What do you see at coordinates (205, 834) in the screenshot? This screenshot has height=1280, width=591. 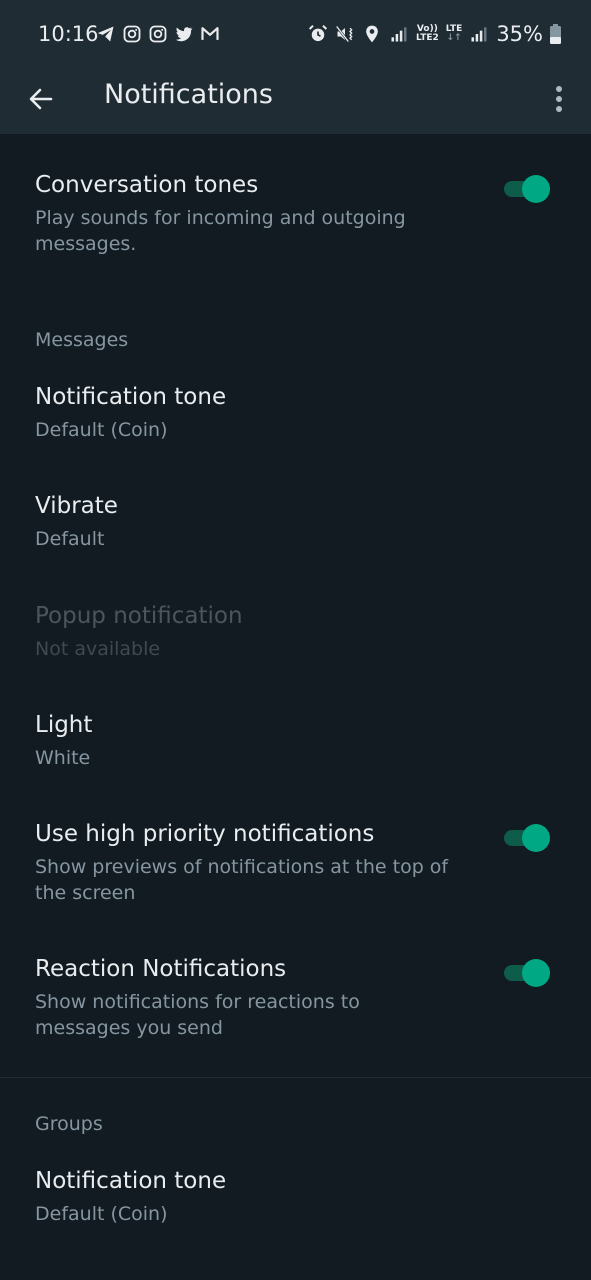 I see `setting-title: Use high priority notifications` at bounding box center [205, 834].